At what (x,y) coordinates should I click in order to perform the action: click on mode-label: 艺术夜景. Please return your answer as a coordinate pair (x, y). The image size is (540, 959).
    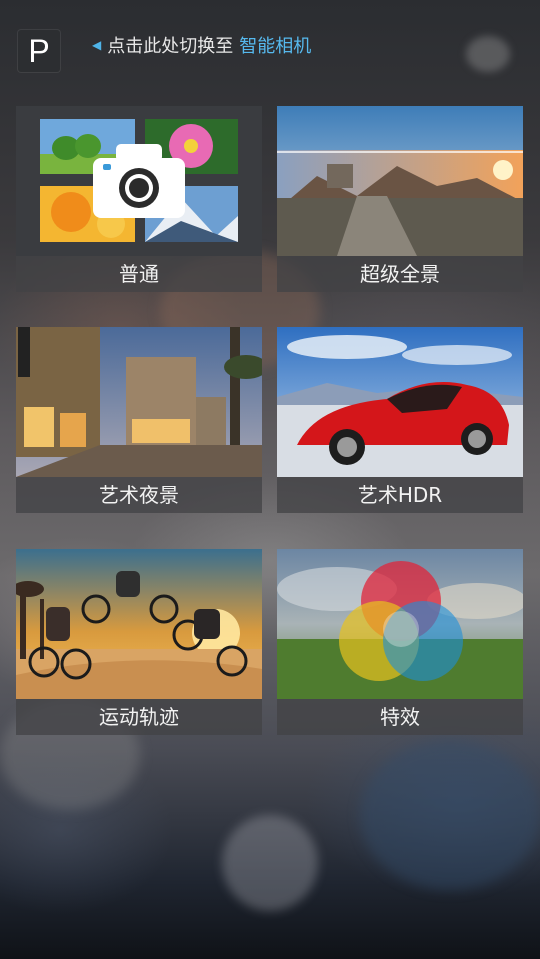
    Looking at the image, I should click on (139, 495).